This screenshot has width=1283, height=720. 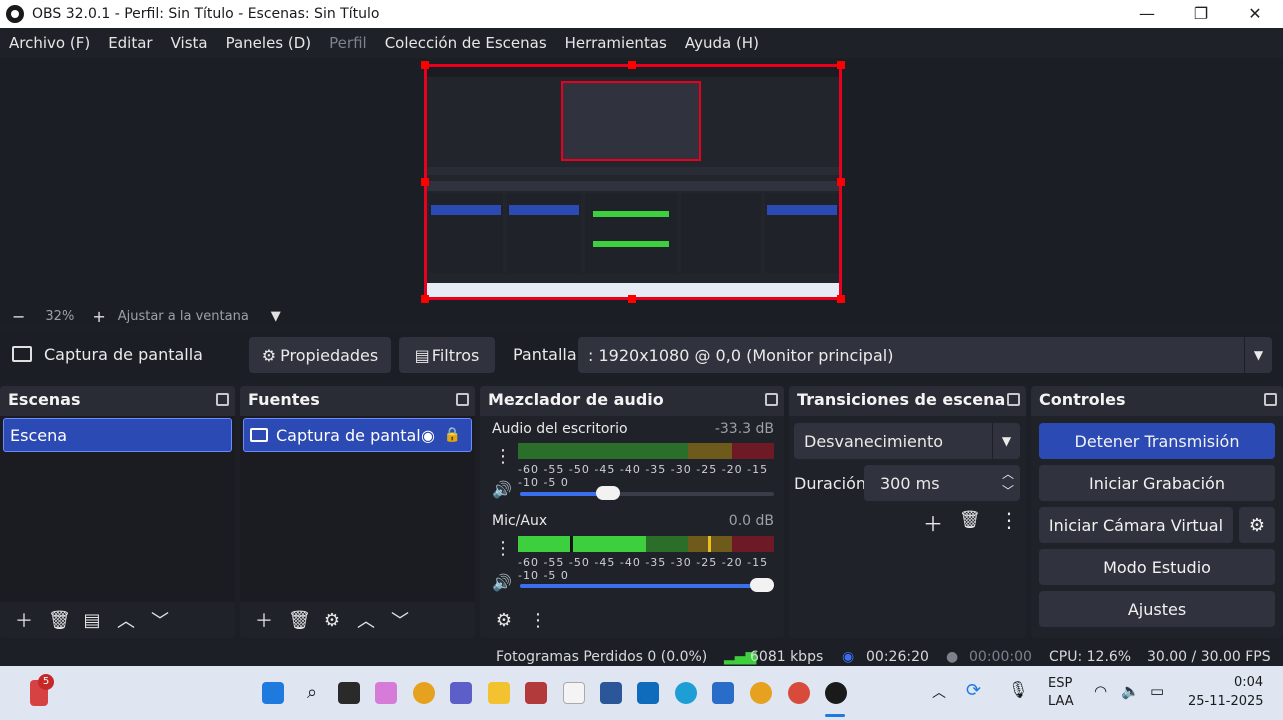 I want to click on fit-window-label: Ajustar a la ventana, so click(x=183, y=316).